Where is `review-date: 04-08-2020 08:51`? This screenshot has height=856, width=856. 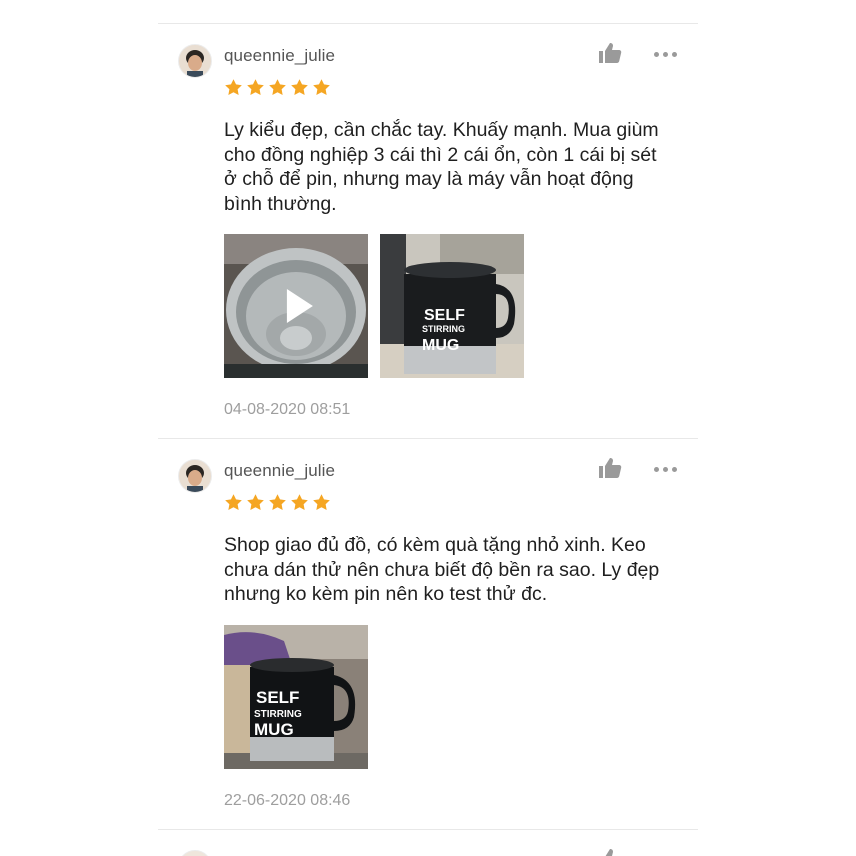
review-date: 04-08-2020 08:51 is located at coordinates (287, 409).